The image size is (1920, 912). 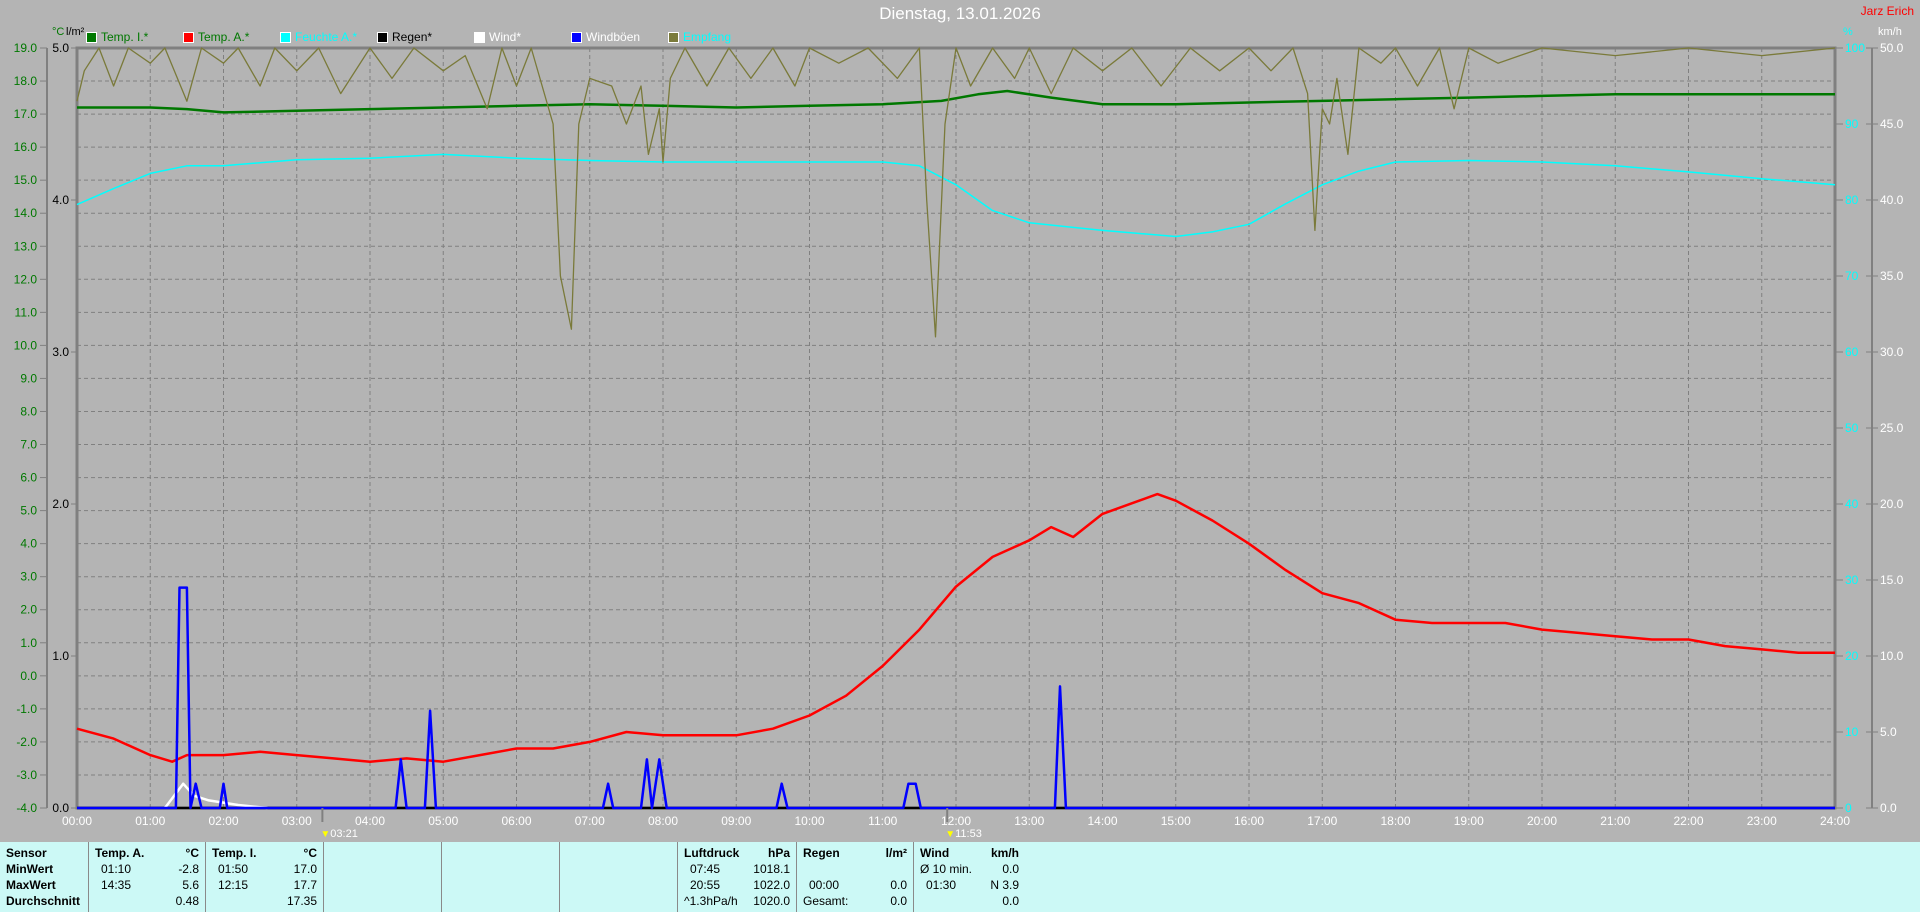 What do you see at coordinates (28, 676) in the screenshot?
I see `temp-tick-label: 0.0` at bounding box center [28, 676].